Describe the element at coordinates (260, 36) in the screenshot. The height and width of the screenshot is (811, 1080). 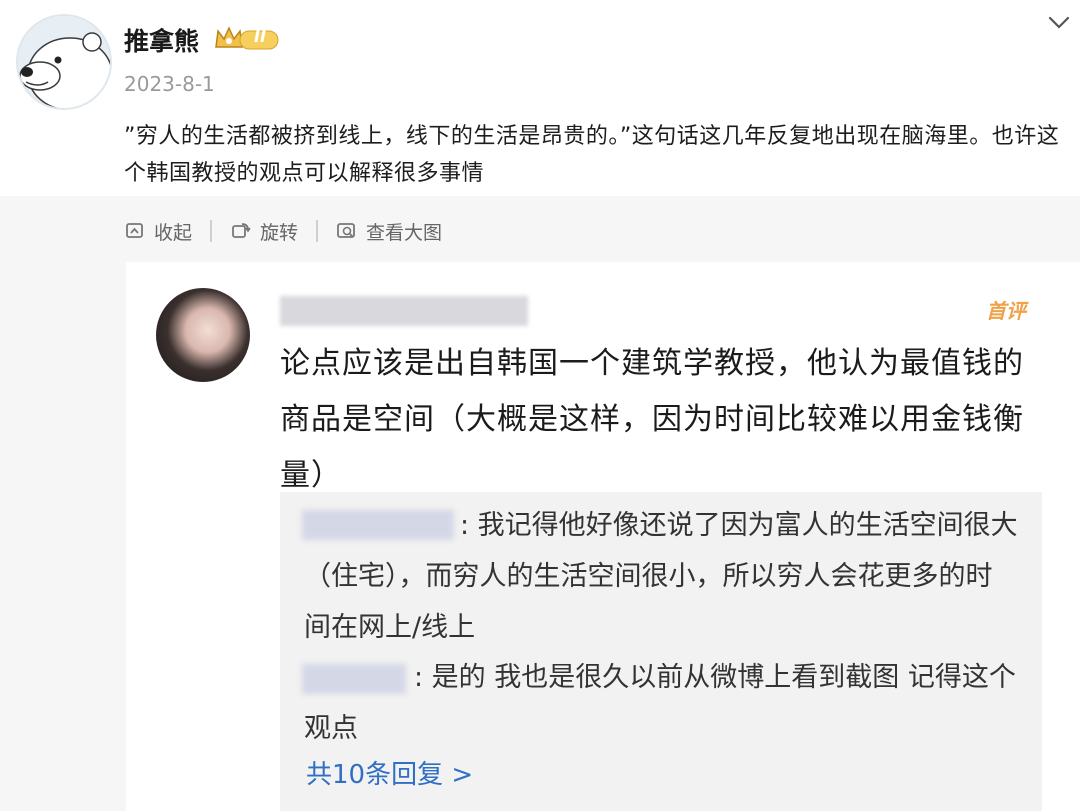
I see `vip-level-label: II` at that location.